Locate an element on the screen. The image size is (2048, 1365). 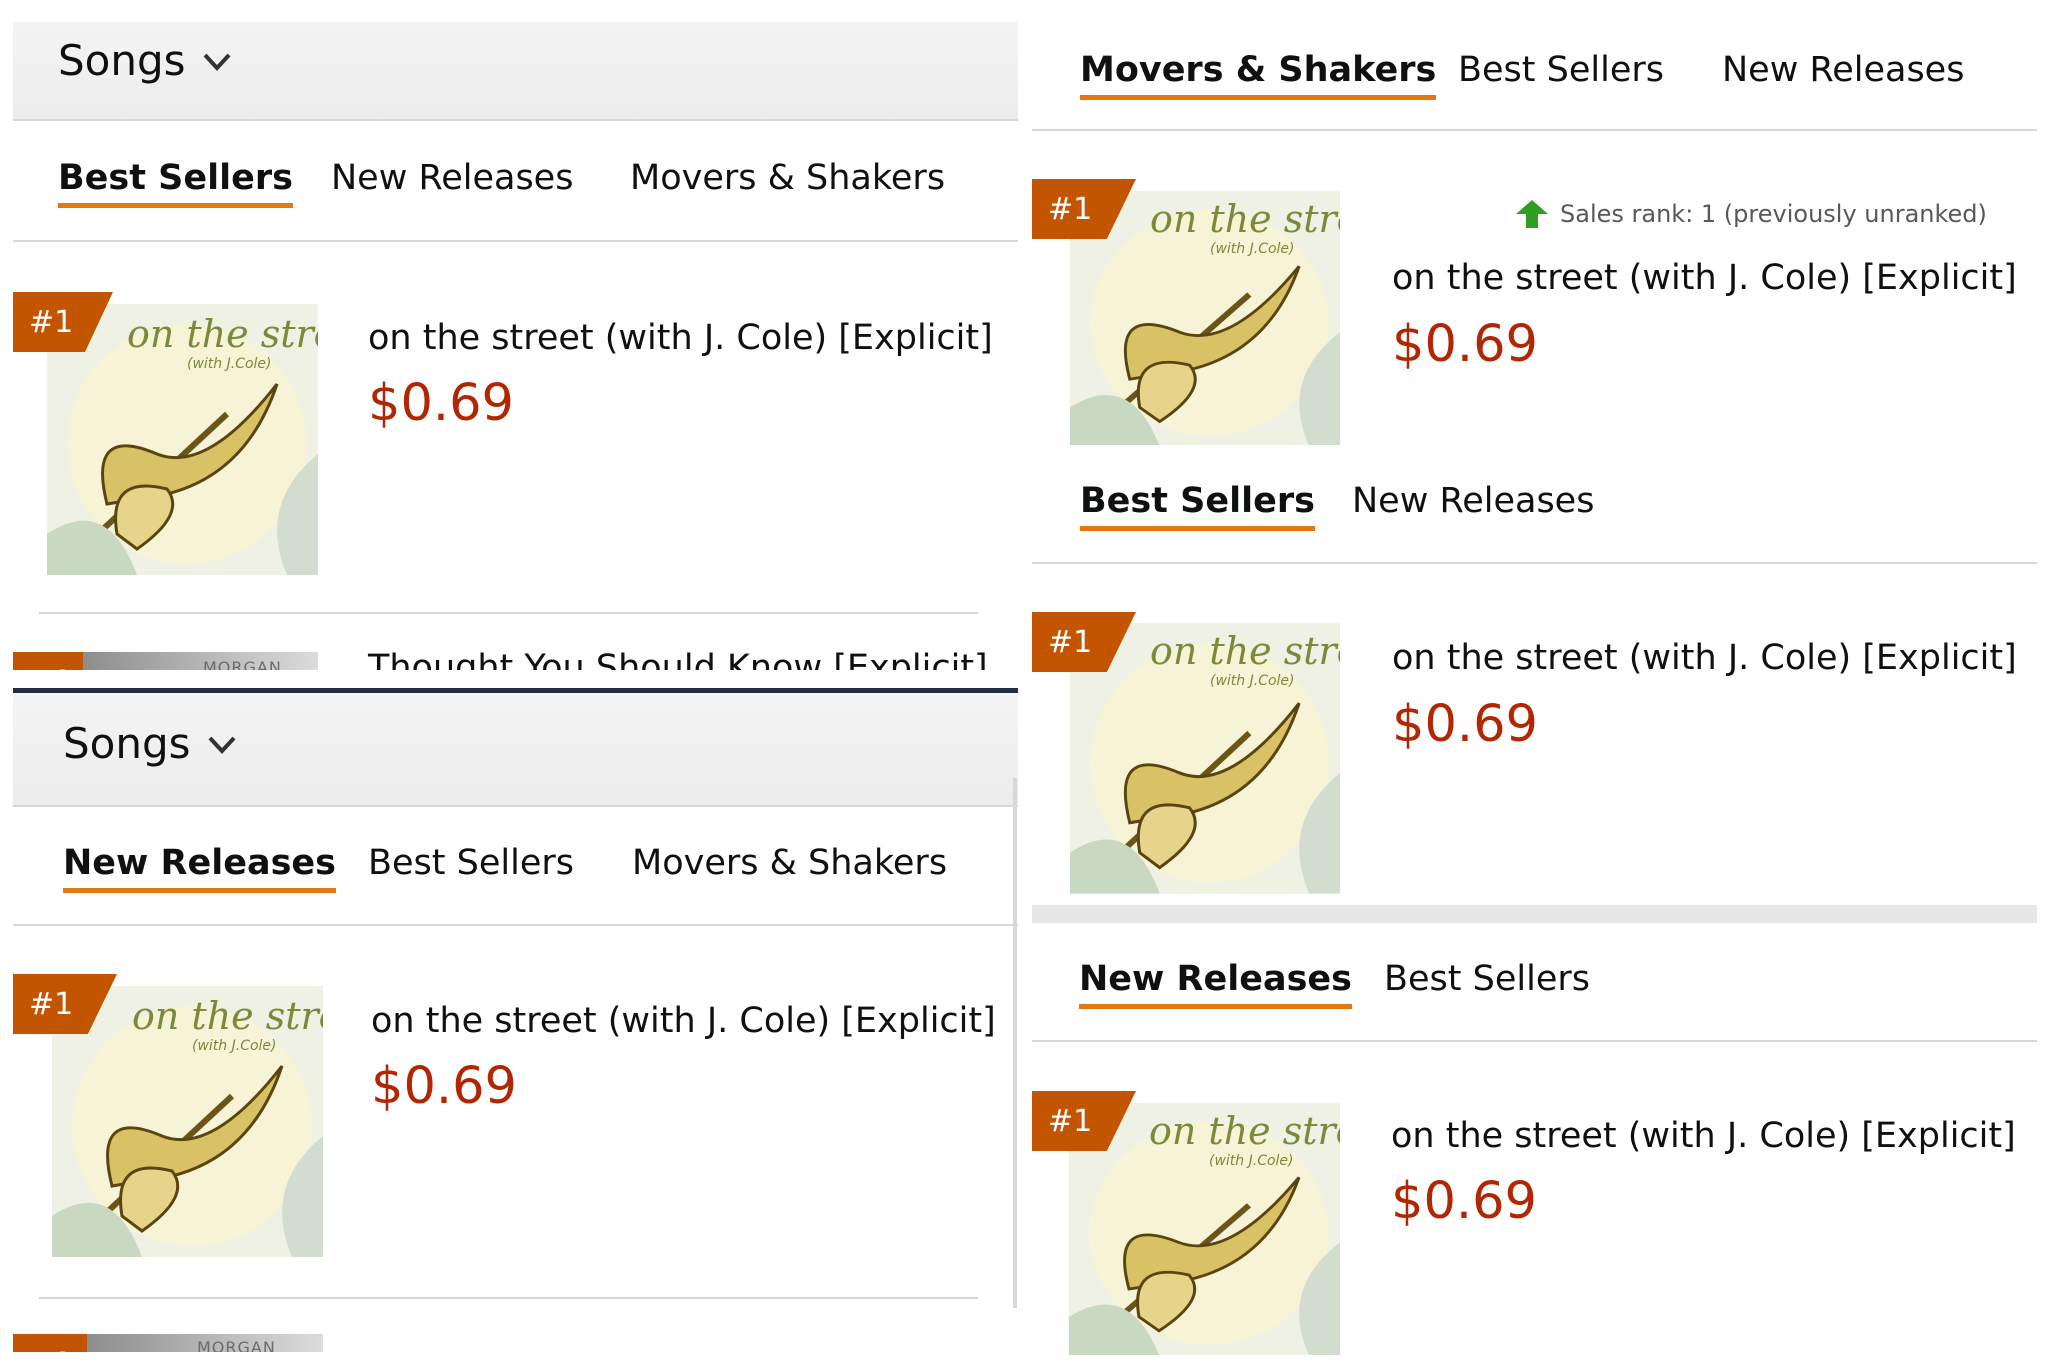
scrollbar is located at coordinates (1015, 1043).